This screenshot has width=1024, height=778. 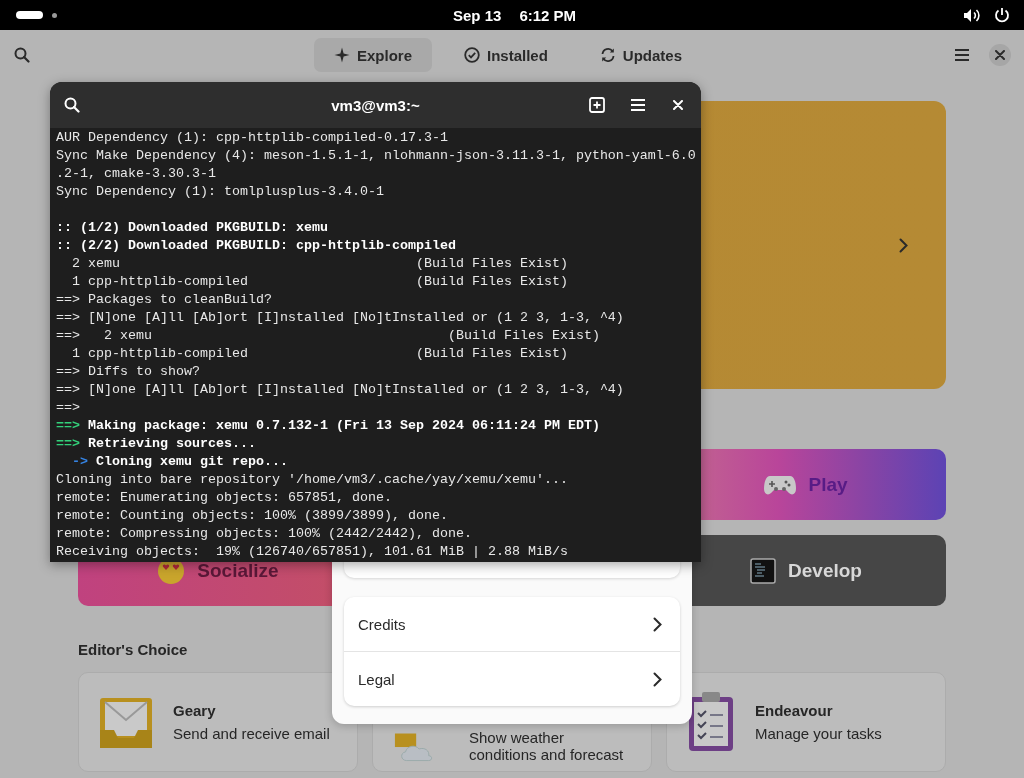 What do you see at coordinates (794, 710) in the screenshot?
I see `app-name: Endeavour` at bounding box center [794, 710].